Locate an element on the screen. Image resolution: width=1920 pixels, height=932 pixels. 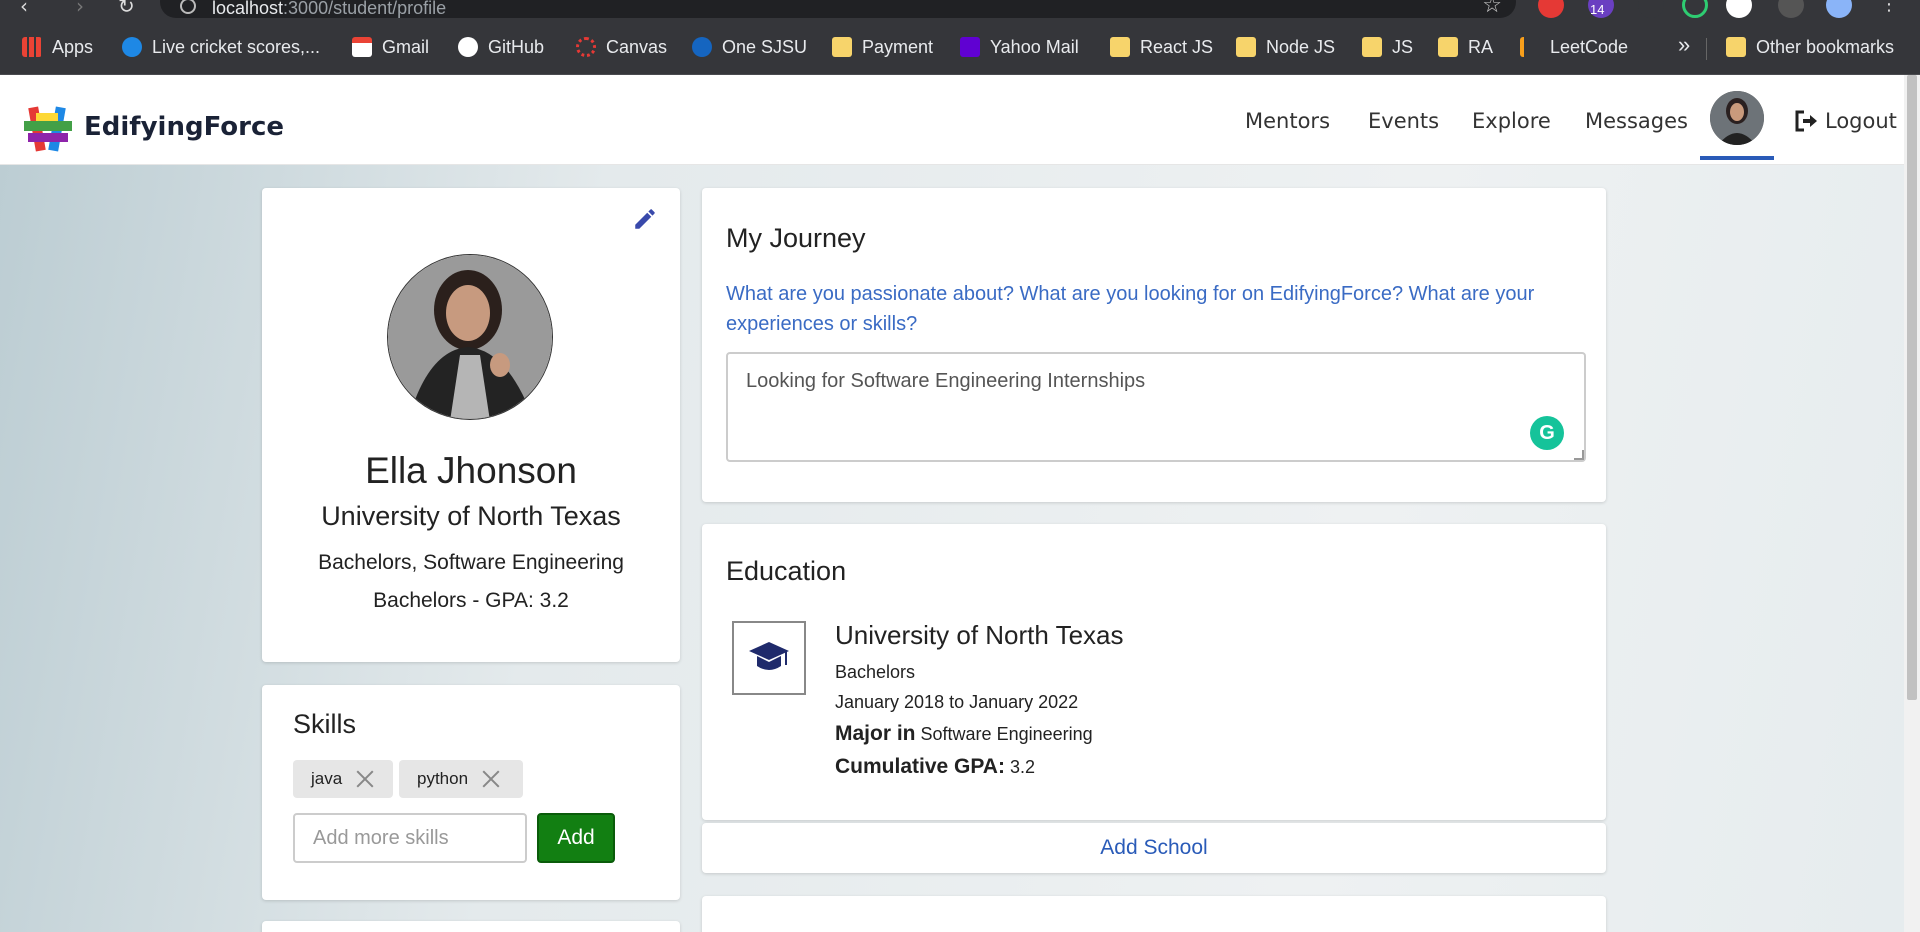
nav-explore: Explore is located at coordinates (1511, 121).